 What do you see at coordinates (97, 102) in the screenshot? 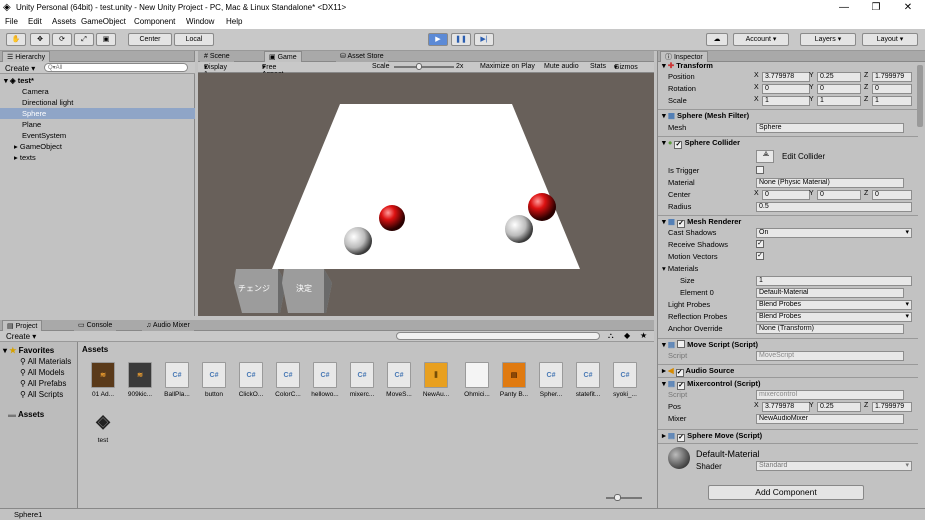
I see `hierarchy-item-light: Directional light` at bounding box center [97, 102].